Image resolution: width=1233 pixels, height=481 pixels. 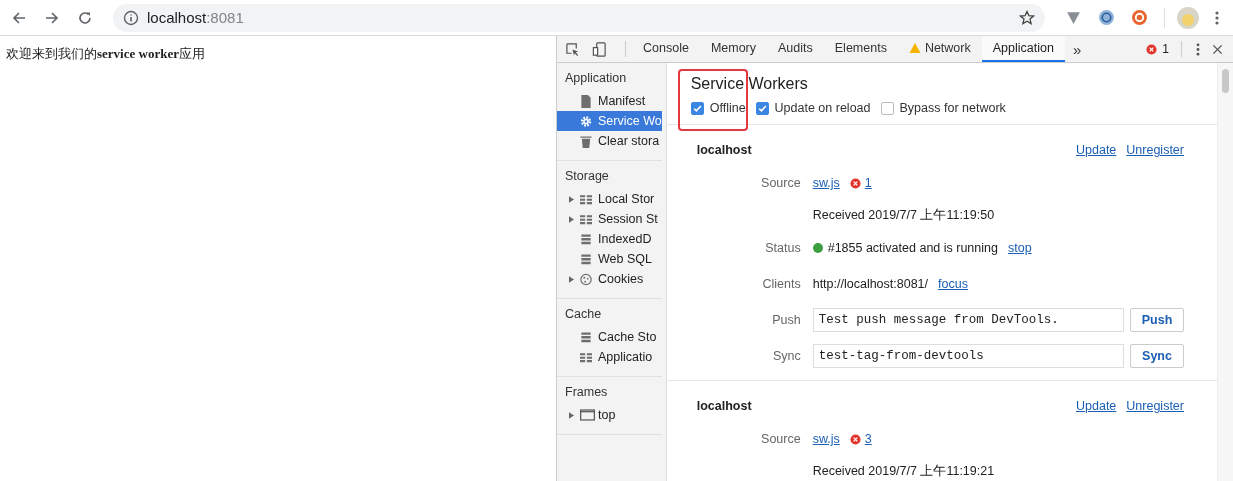 I want to click on more-tabs-button: », so click(x=1077, y=49).